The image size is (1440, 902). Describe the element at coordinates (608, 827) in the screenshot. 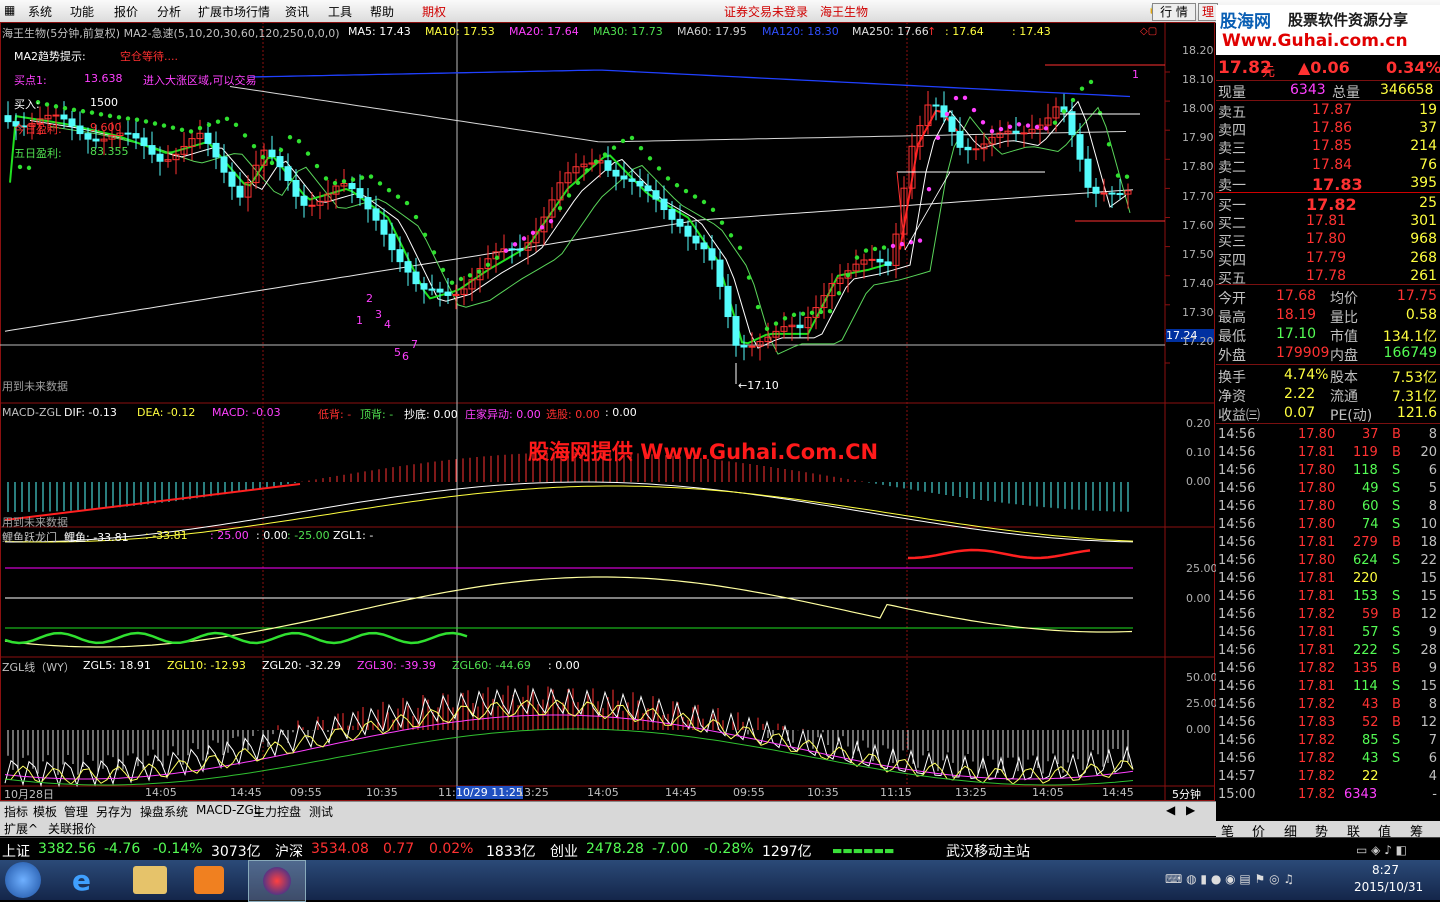

I see `extension-tabs: 扩展^ 关联报价` at that location.